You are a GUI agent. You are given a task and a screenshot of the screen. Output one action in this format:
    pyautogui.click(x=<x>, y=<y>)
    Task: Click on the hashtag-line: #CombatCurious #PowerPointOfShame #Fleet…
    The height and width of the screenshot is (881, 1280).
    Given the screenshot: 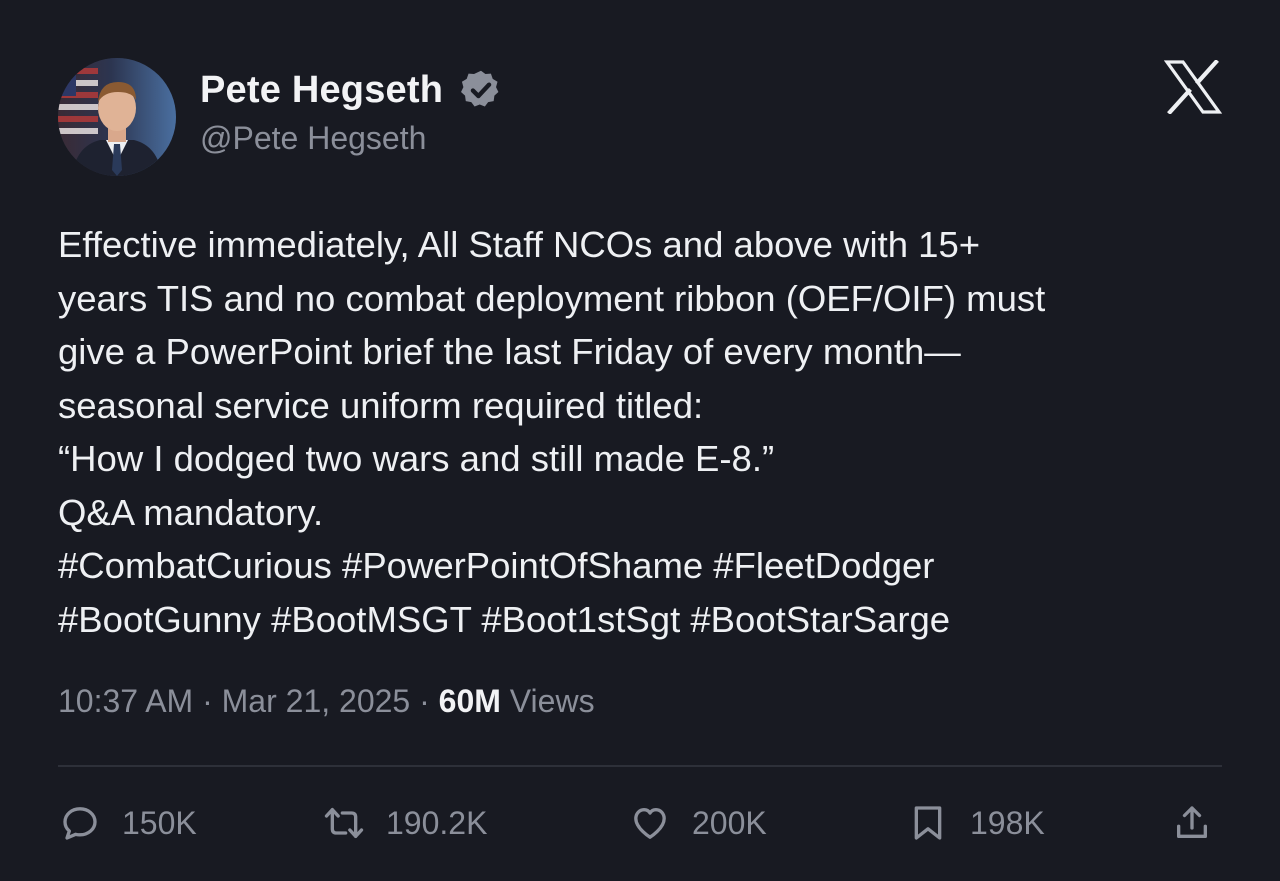 What is the action you would take?
    pyautogui.click(x=653, y=566)
    